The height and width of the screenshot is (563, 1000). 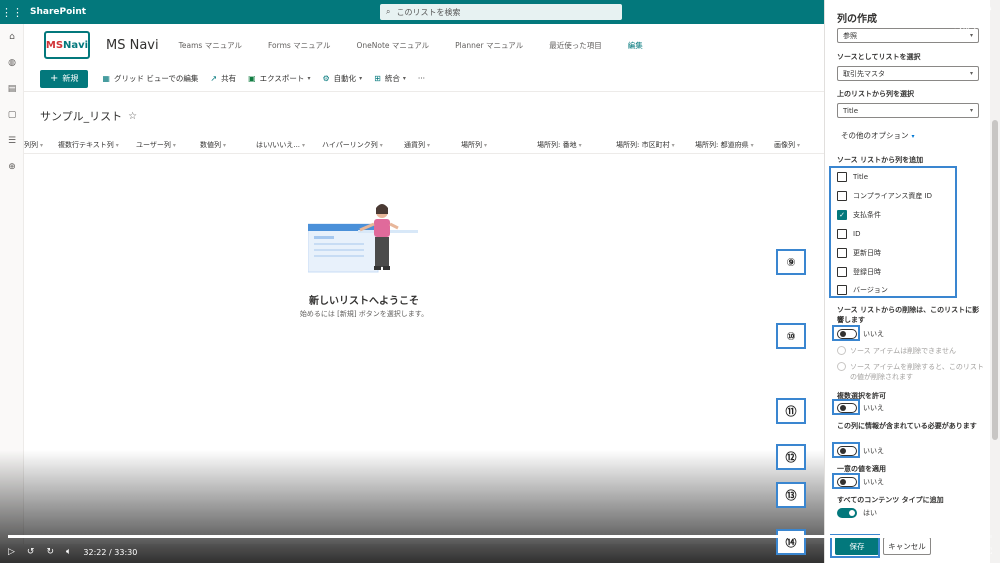 What do you see at coordinates (229, 78) in the screenshot?
I see `share-label: 共有` at bounding box center [229, 78].